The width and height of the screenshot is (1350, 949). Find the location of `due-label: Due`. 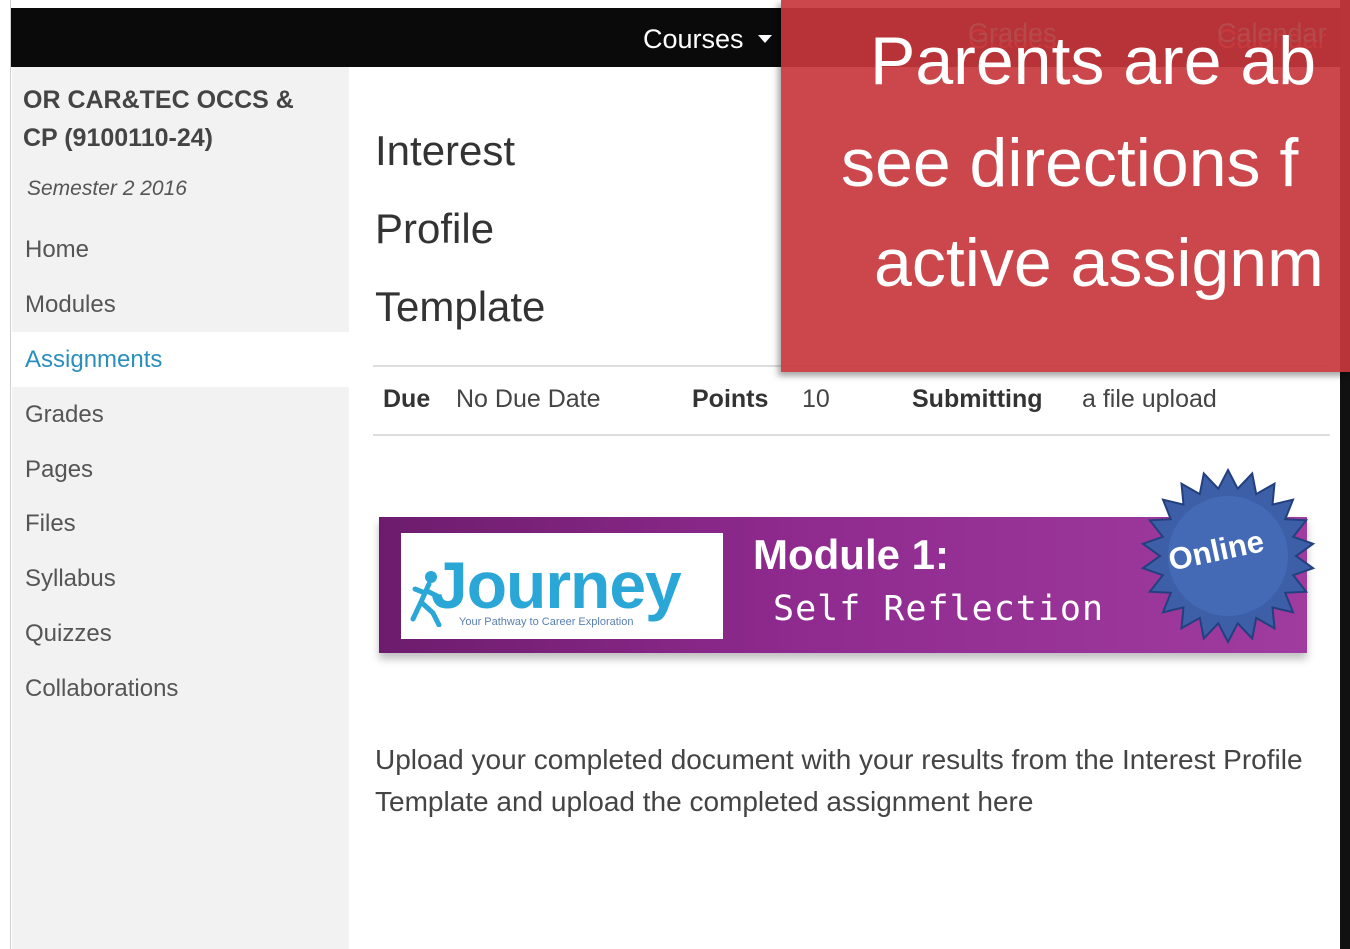

due-label: Due is located at coordinates (407, 399).